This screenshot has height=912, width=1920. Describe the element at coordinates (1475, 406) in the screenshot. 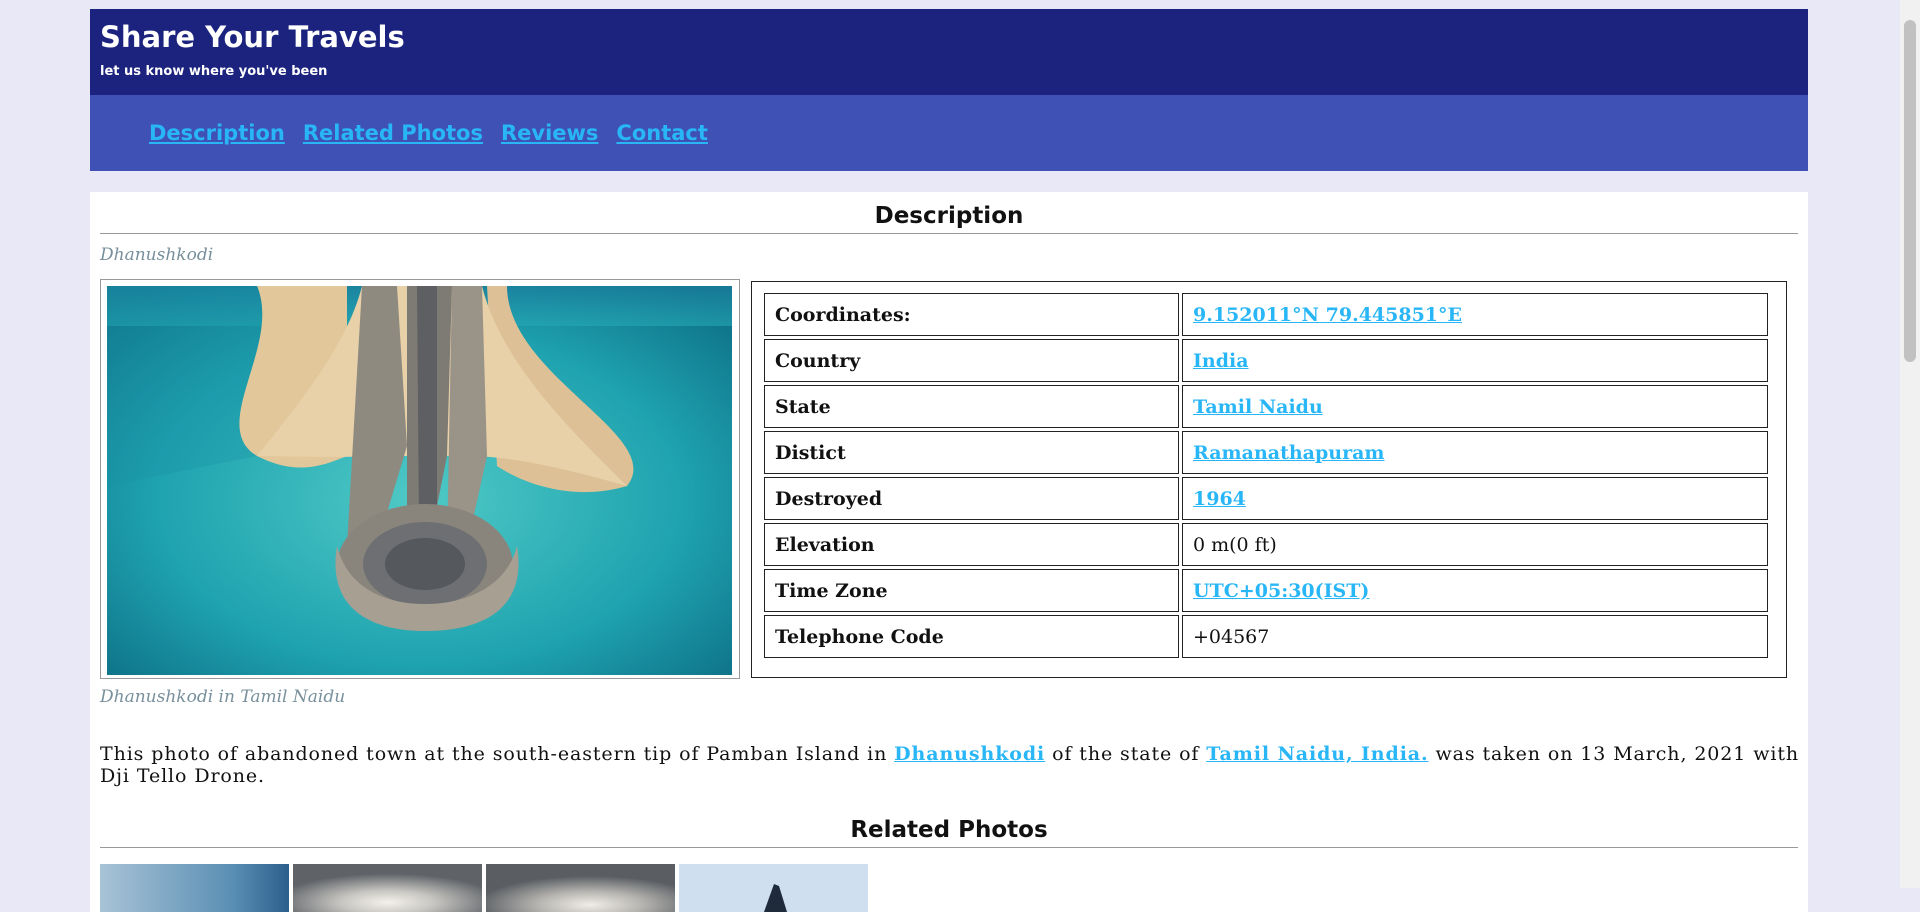

I see `fact-value-cell: Tamil Naidu` at that location.